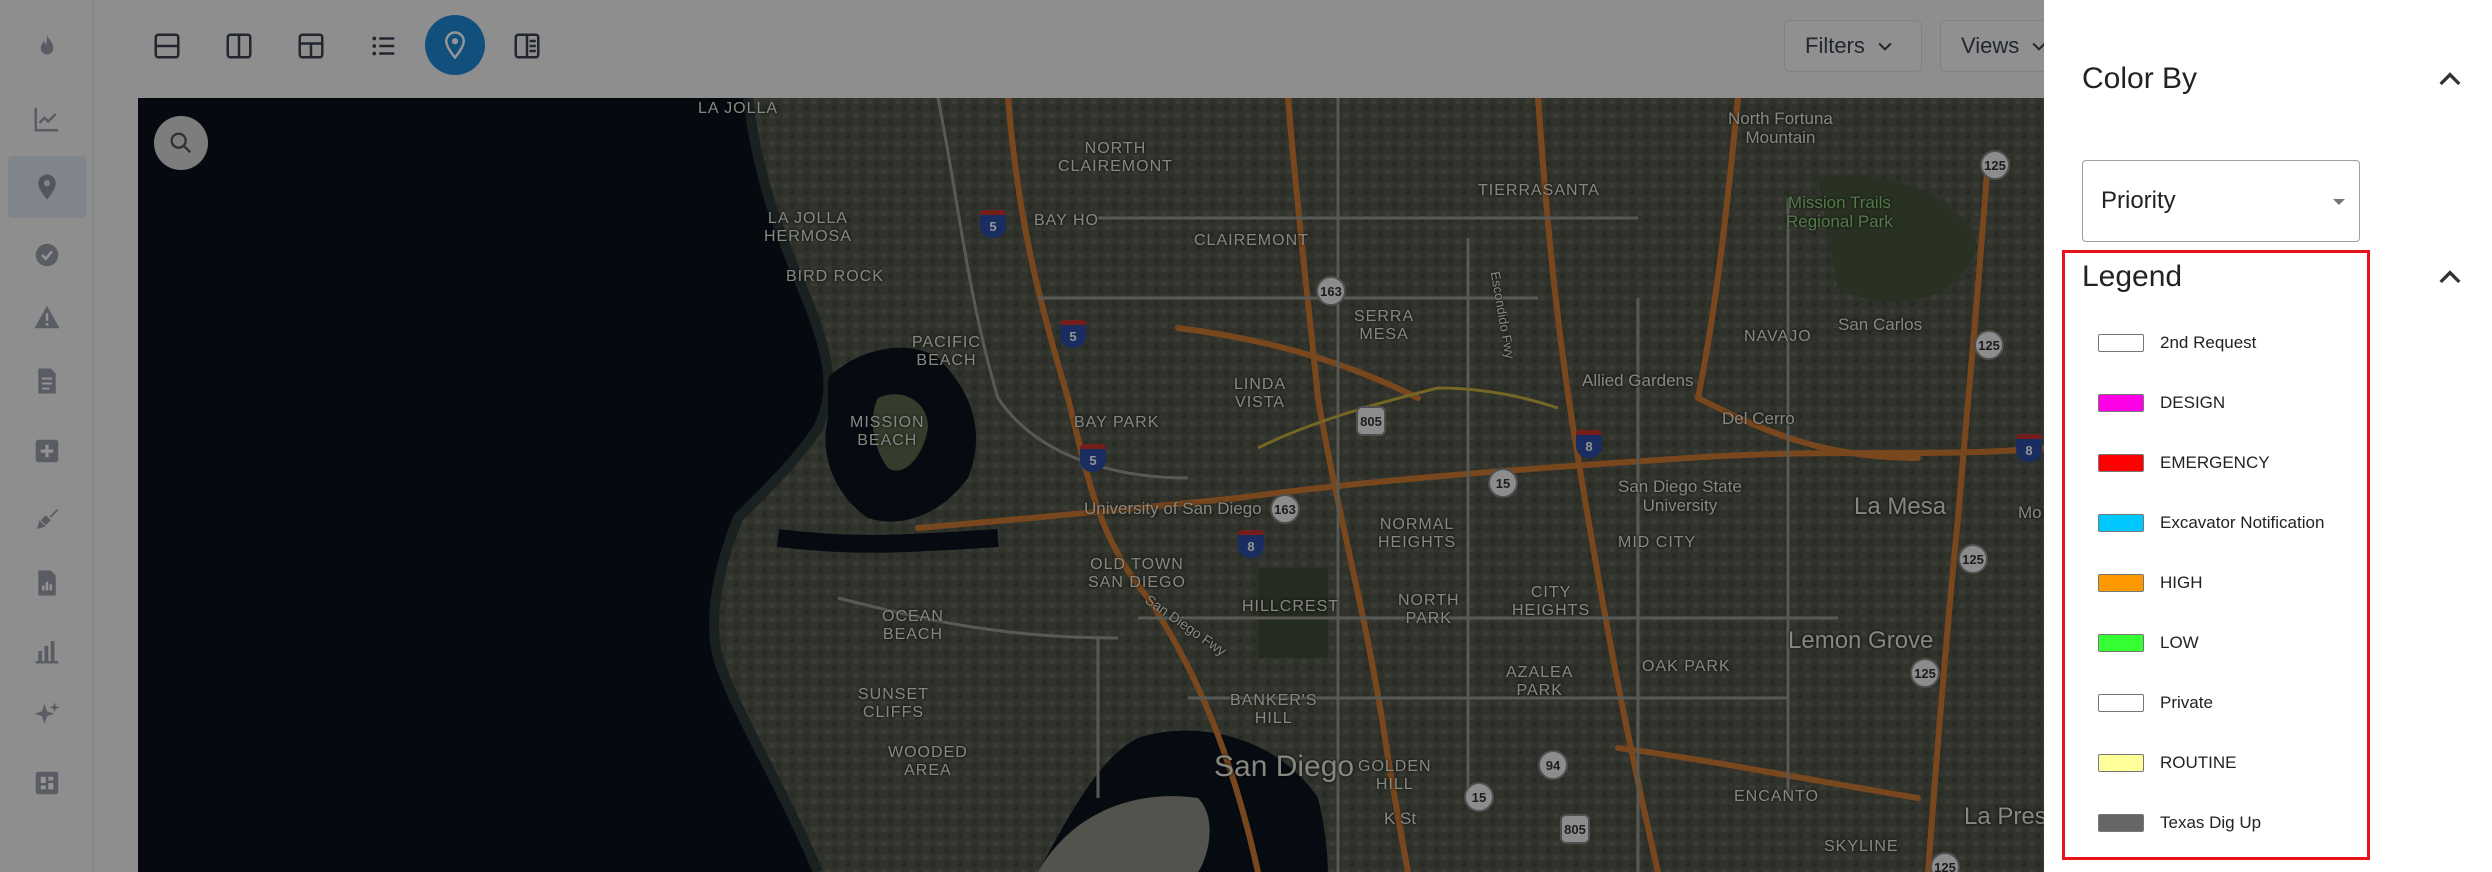  I want to click on plus-box-icon, so click(47, 451).